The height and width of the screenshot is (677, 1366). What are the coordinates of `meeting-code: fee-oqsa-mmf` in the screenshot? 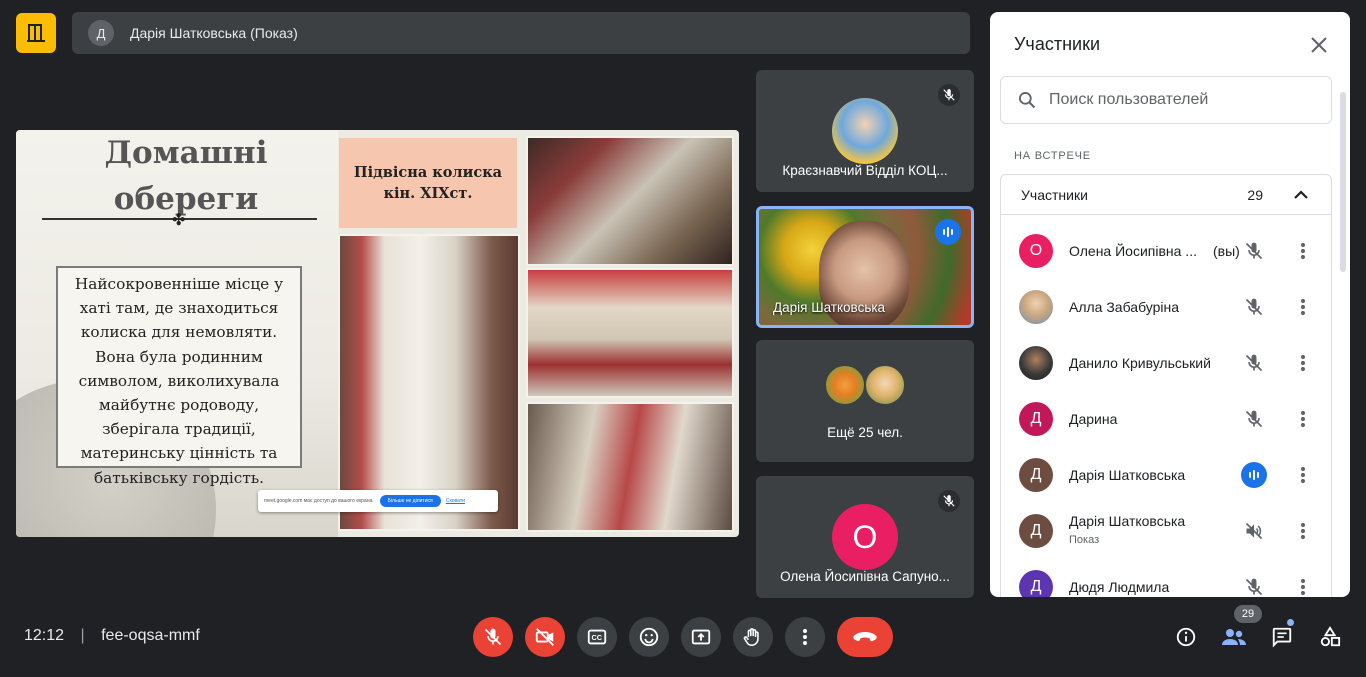 It's located at (150, 635).